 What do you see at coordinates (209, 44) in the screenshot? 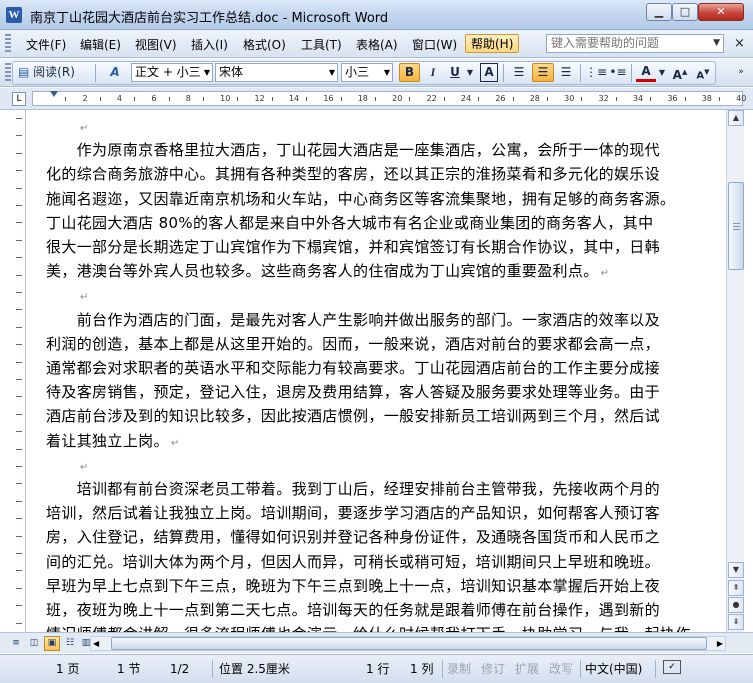
I see `menu-insert: 插入(I)` at bounding box center [209, 44].